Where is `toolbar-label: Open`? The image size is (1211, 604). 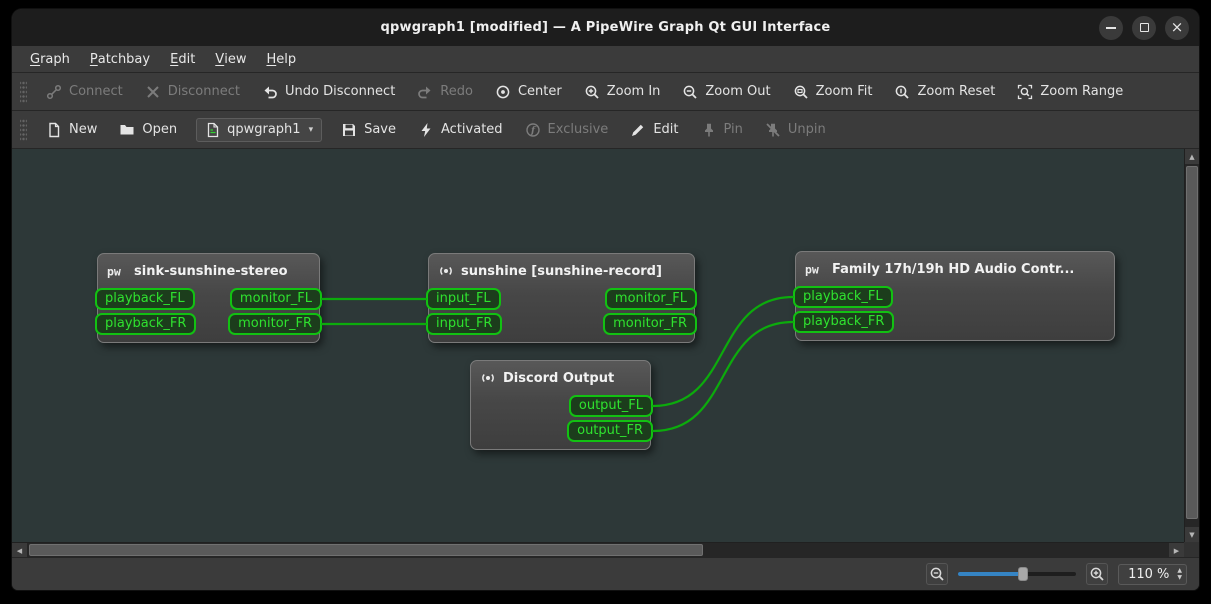
toolbar-label: Open is located at coordinates (160, 129).